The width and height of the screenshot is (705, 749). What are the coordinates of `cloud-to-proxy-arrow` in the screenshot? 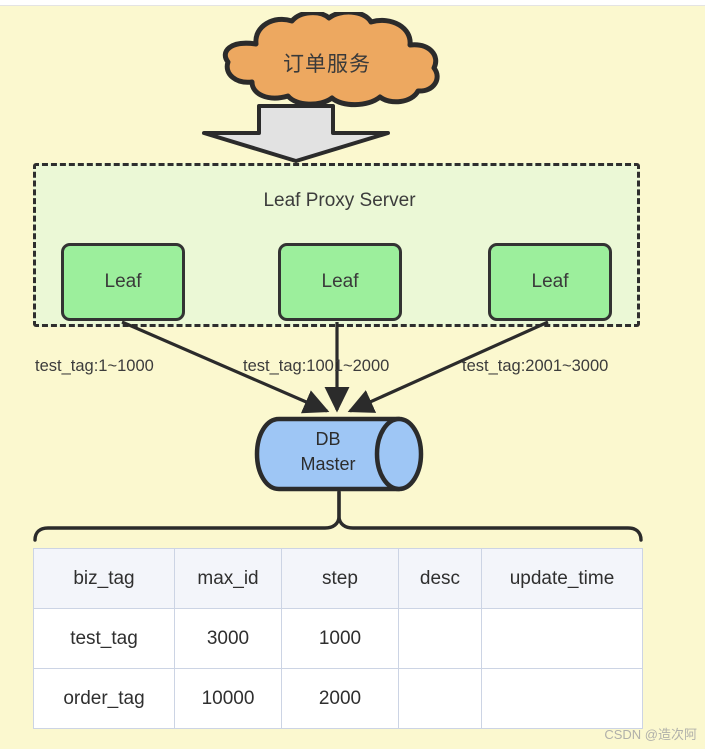 It's located at (296, 134).